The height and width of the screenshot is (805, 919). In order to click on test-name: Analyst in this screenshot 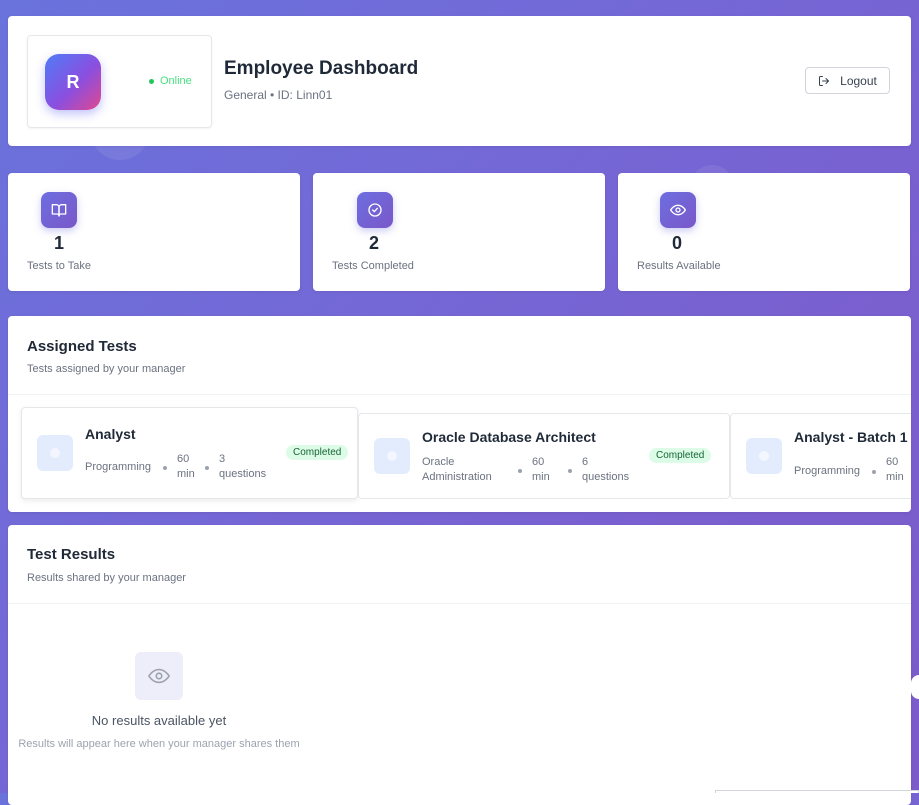, I will do `click(110, 434)`.